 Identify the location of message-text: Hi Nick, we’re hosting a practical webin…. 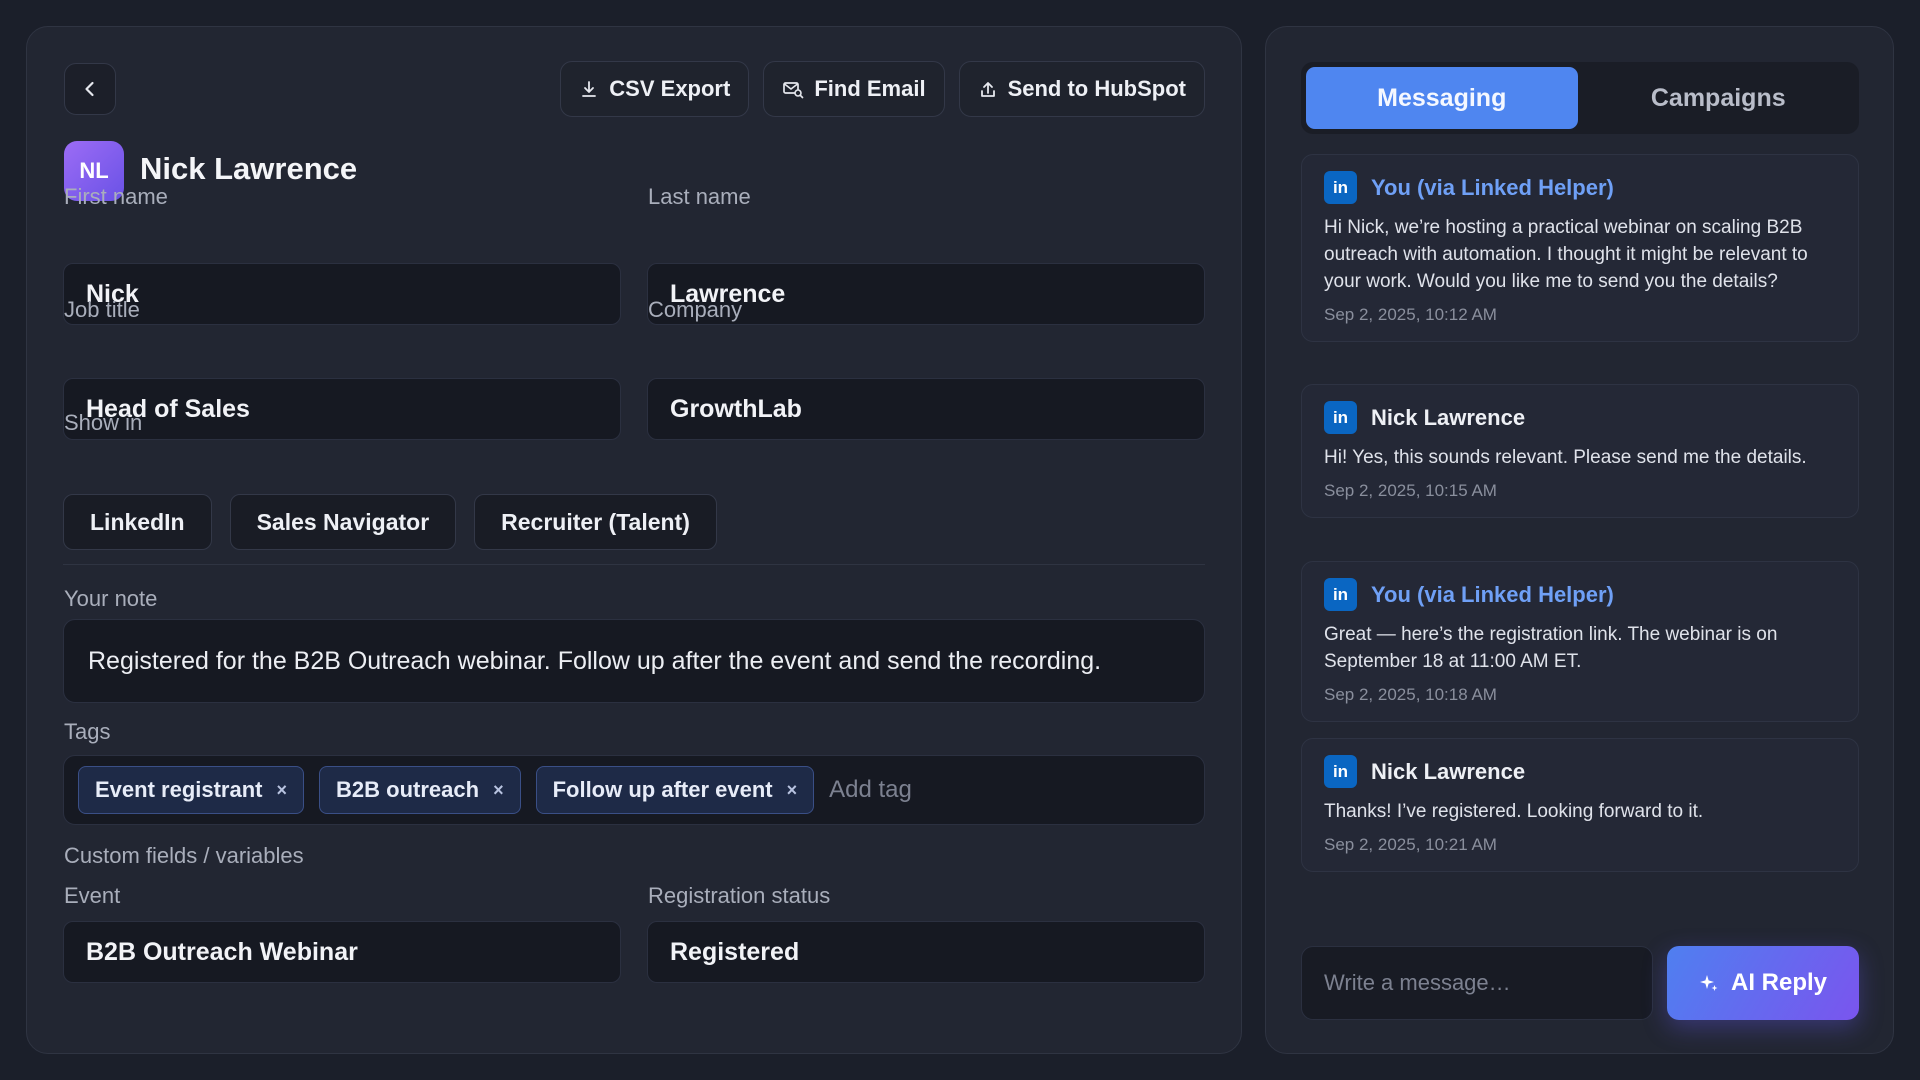
(1566, 254).